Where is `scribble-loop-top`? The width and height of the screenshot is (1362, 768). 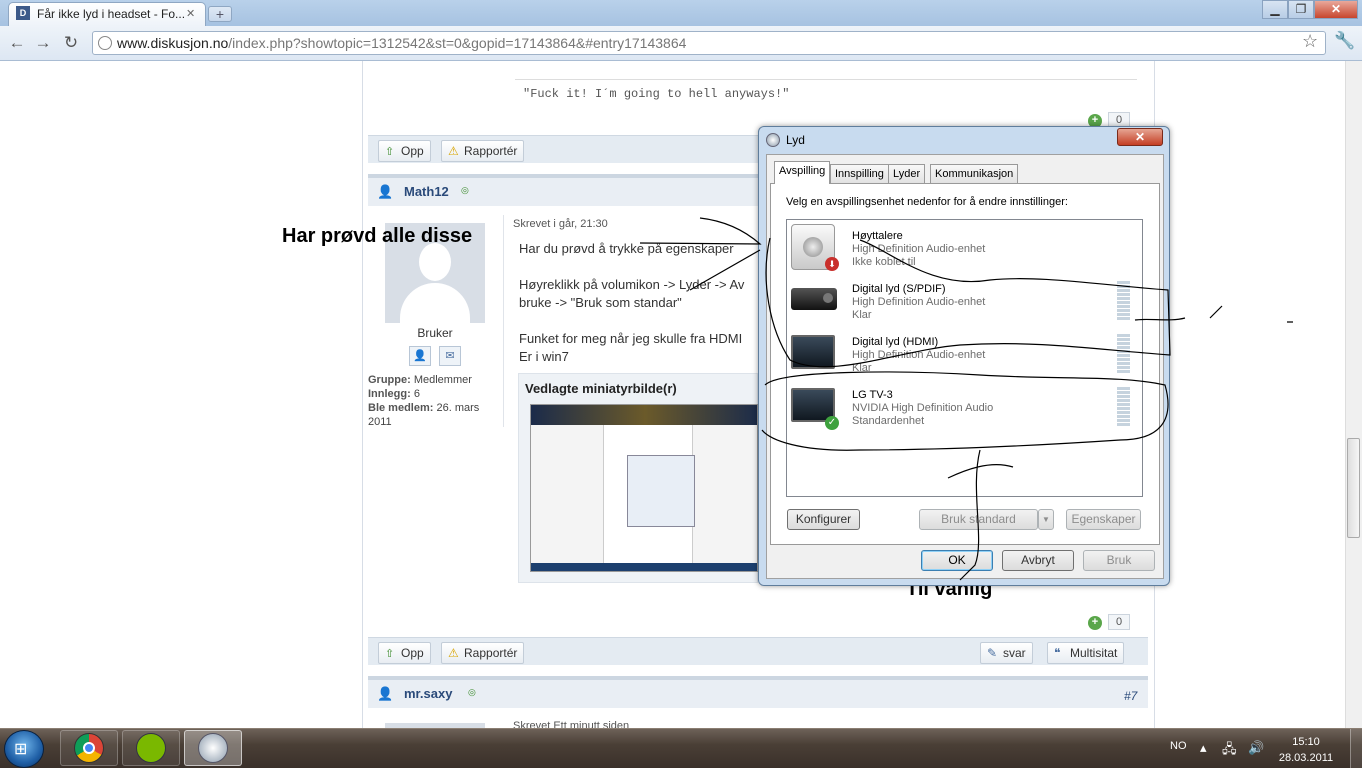 scribble-loop-top is located at coordinates (968, 302).